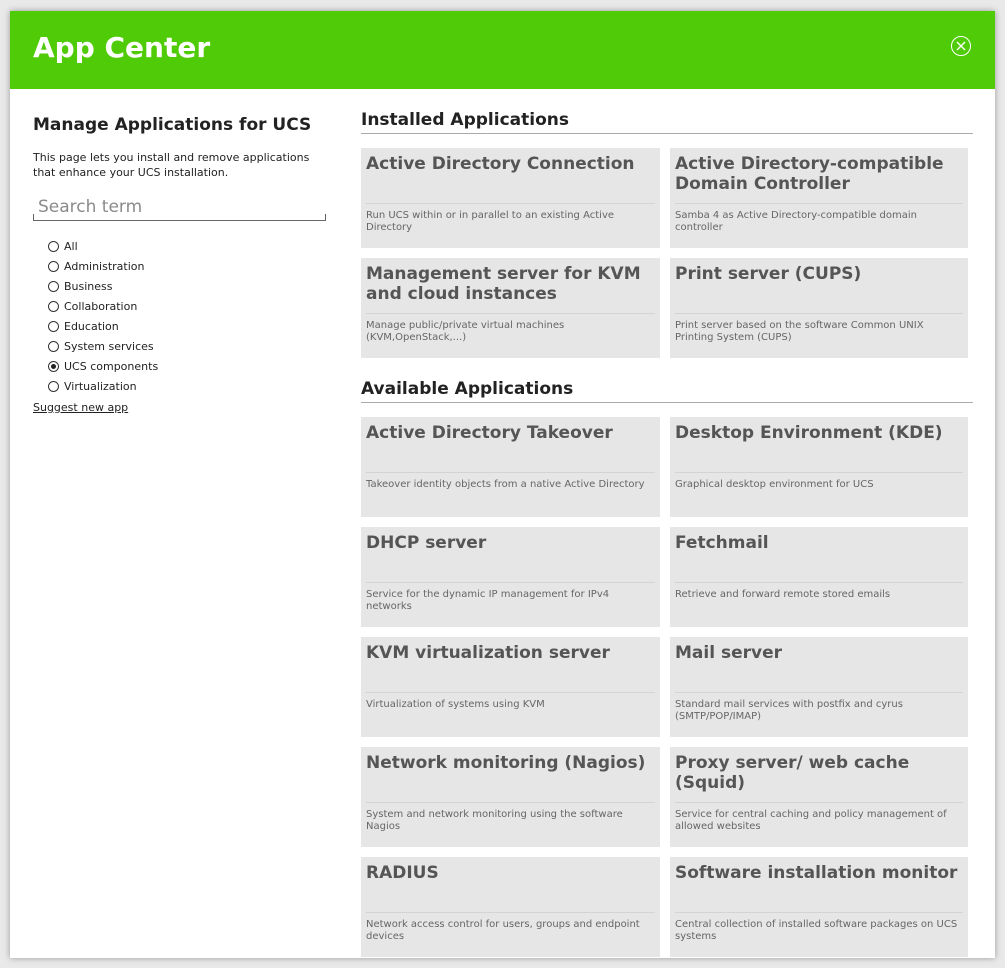  I want to click on app-description: Graphical desktop environment for UCS, so click(774, 484).